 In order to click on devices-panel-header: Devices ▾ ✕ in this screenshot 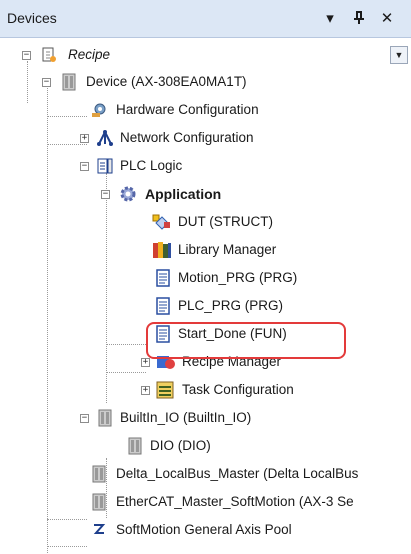, I will do `click(205, 19)`.